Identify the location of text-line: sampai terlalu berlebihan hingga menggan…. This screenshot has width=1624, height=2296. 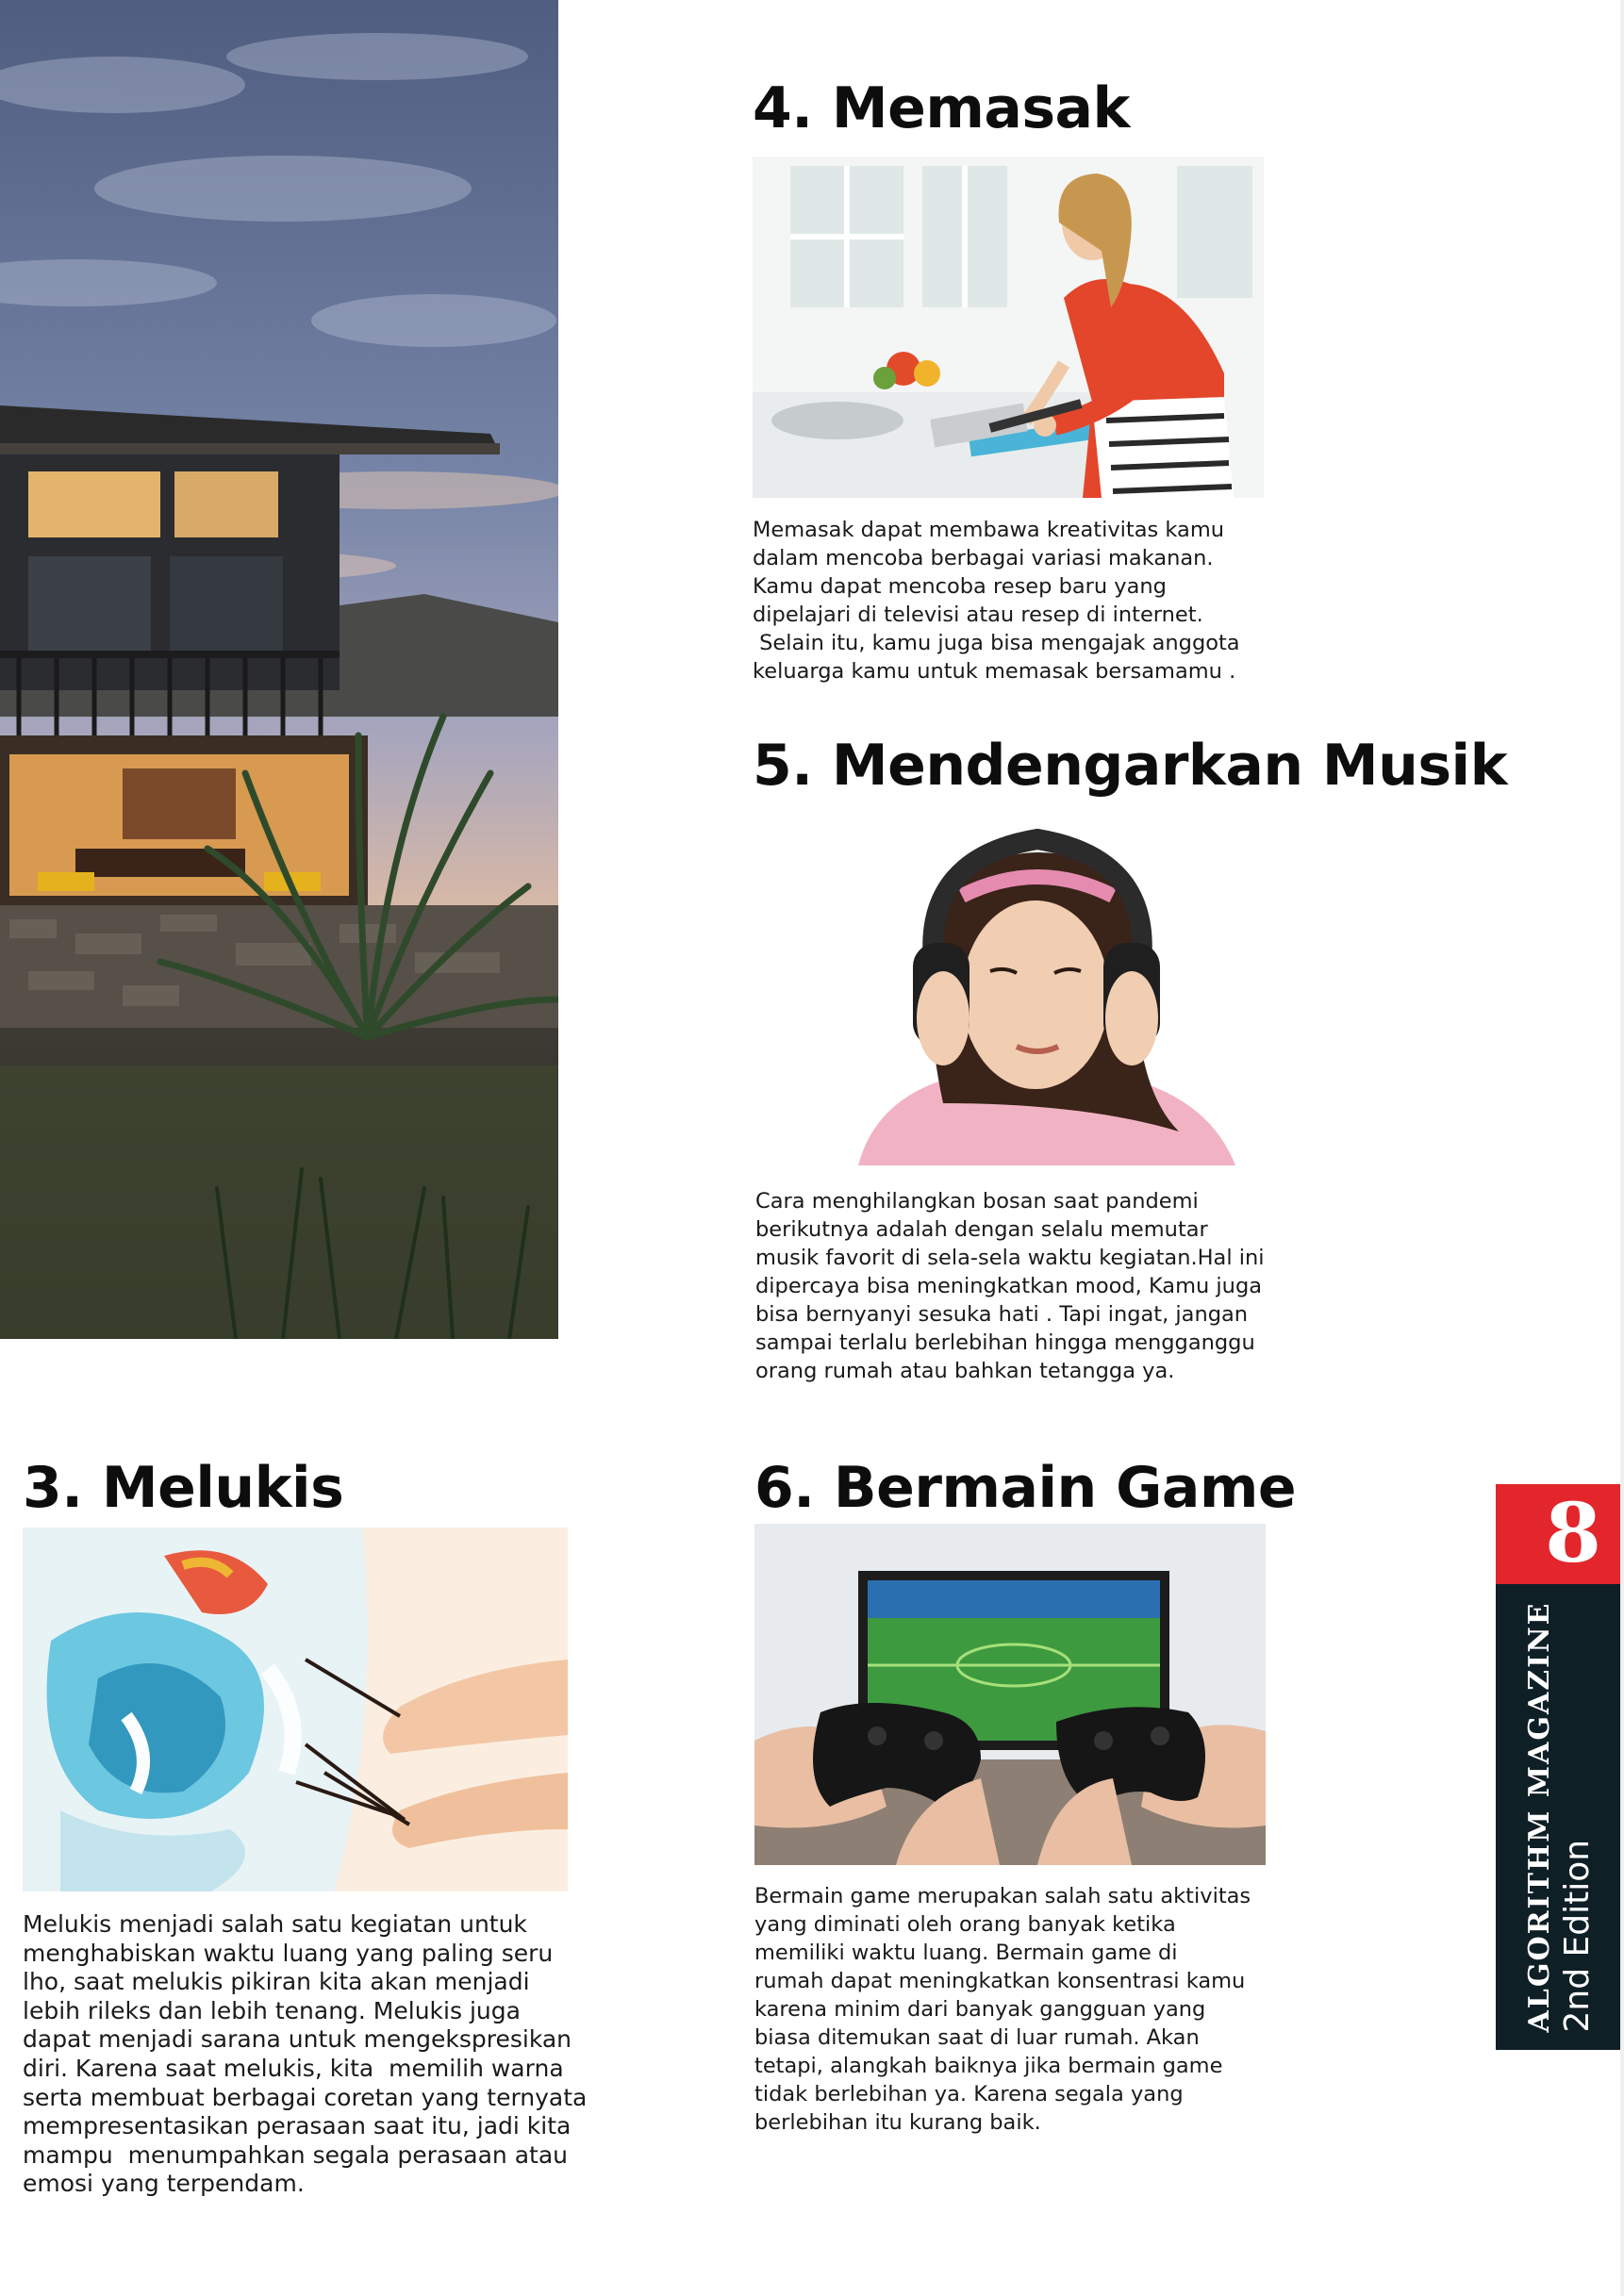
(1005, 1342).